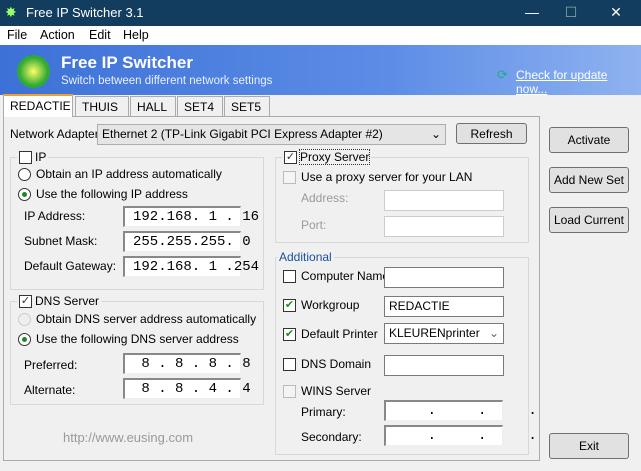  Describe the element at coordinates (491, 133) in the screenshot. I see `refresh-button: Refresh` at that location.